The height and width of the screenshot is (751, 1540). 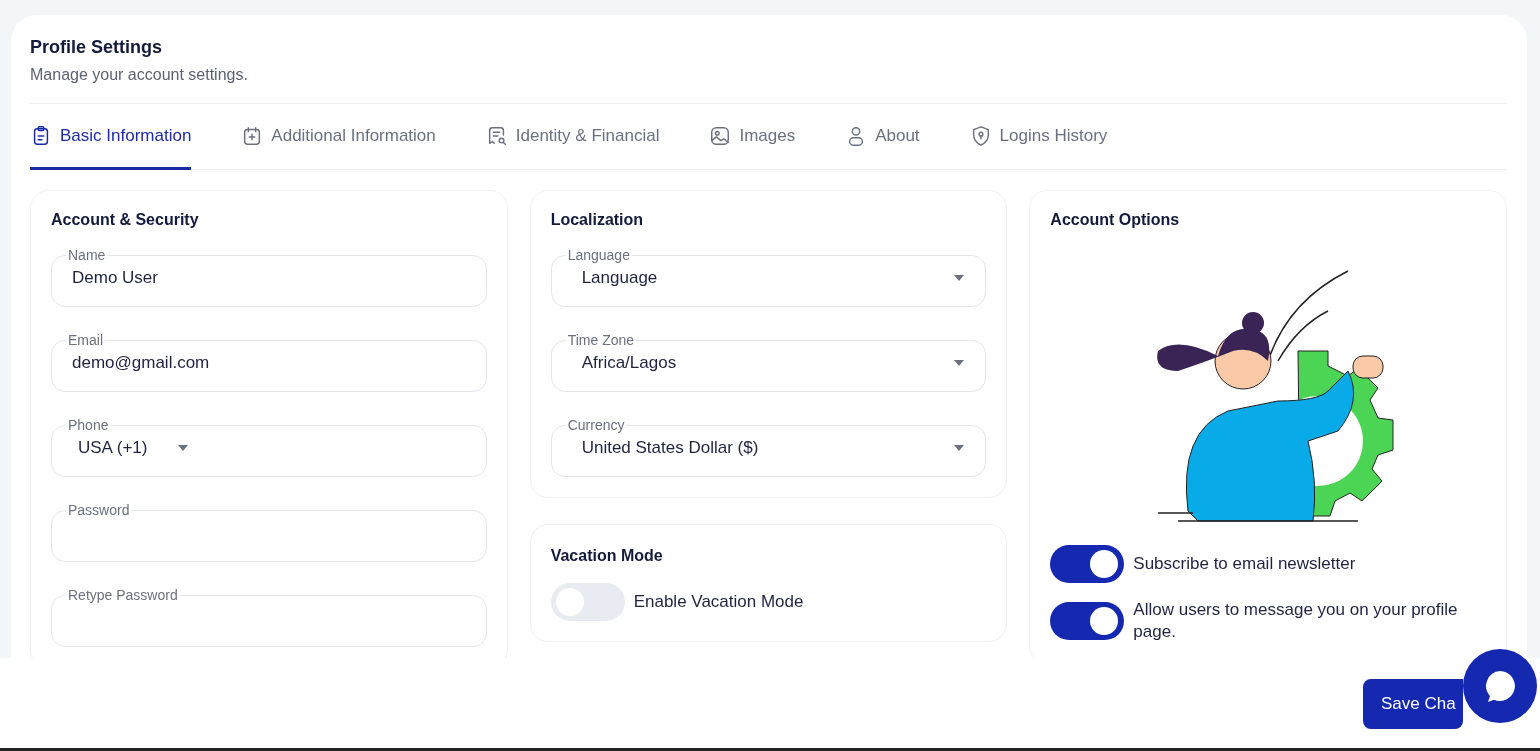 What do you see at coordinates (768, 362) in the screenshot?
I see `select-field: Time Zone Africa/Lagos` at bounding box center [768, 362].